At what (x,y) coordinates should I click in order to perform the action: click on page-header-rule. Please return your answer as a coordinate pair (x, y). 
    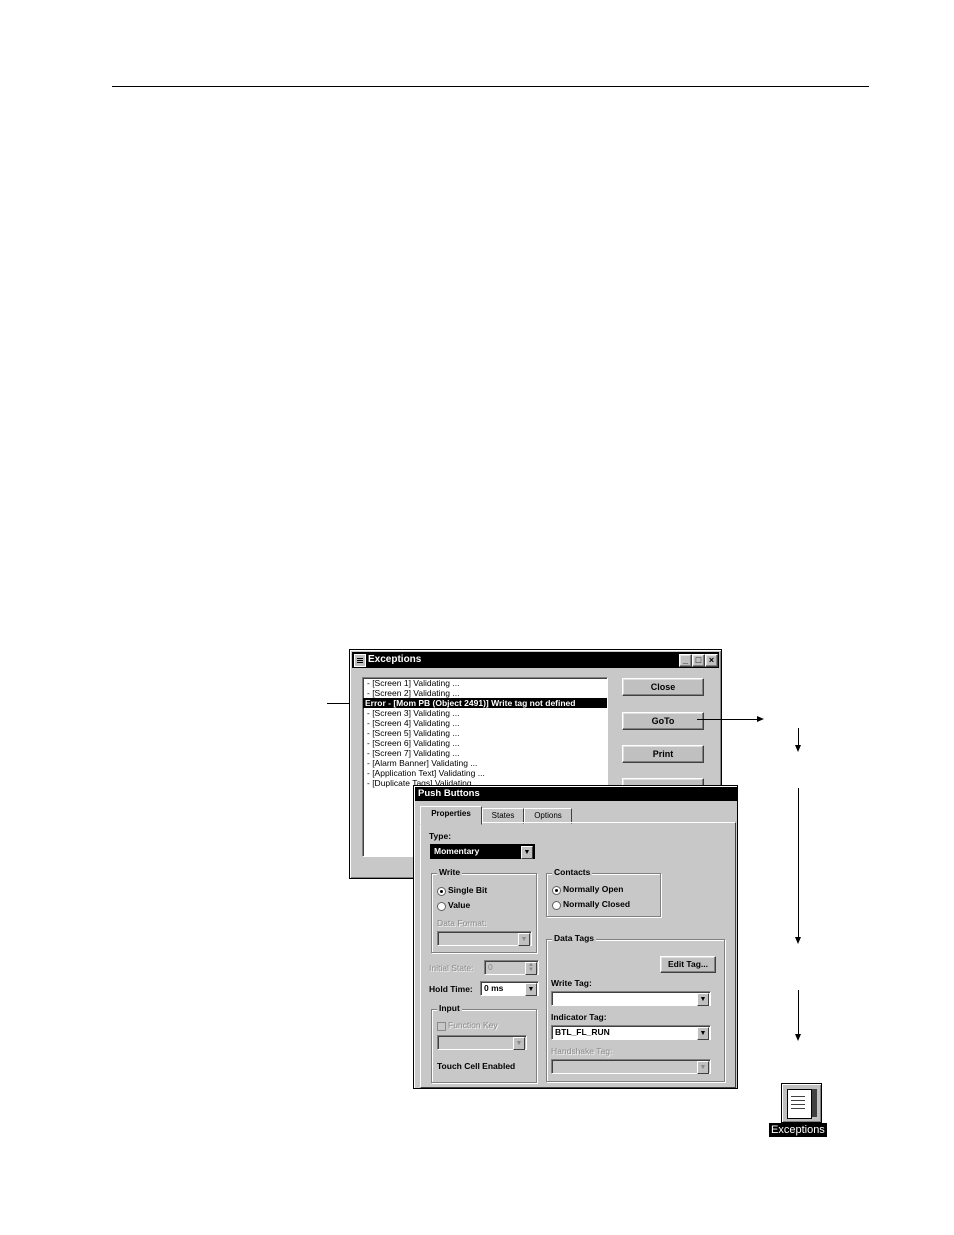
    Looking at the image, I should click on (490, 86).